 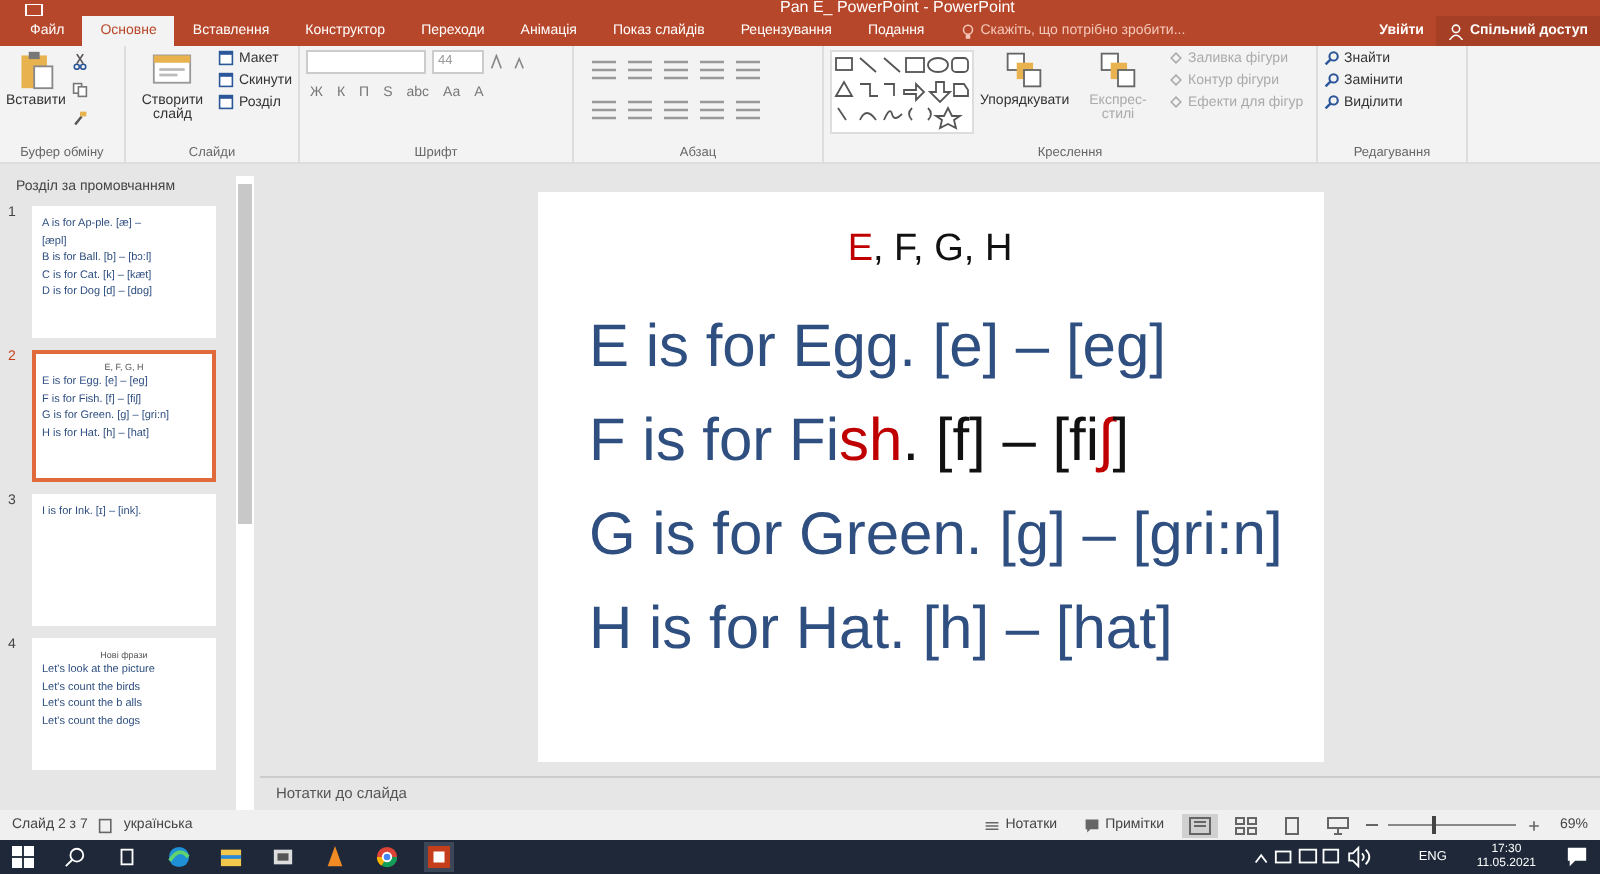 What do you see at coordinates (1533, 825) in the screenshot?
I see `zoom-in-icon` at bounding box center [1533, 825].